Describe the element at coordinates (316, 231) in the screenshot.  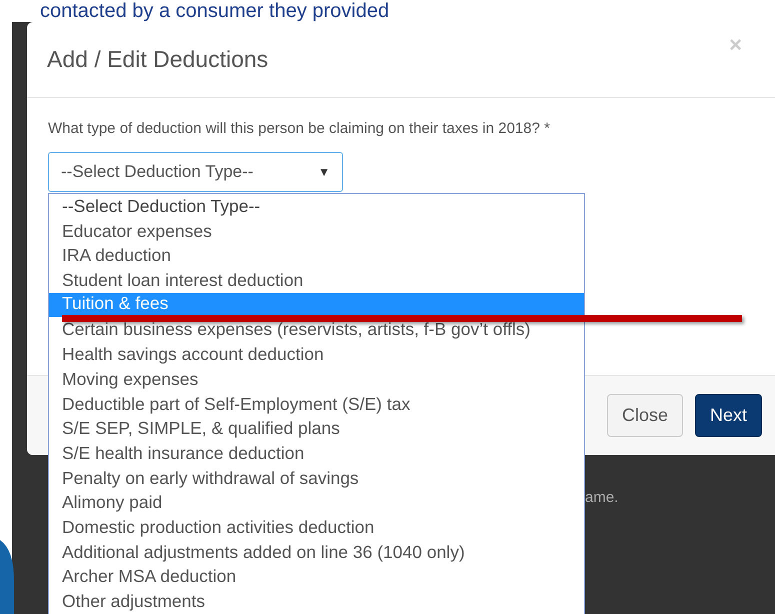
I see `dropdown-option: Educator expenses` at that location.